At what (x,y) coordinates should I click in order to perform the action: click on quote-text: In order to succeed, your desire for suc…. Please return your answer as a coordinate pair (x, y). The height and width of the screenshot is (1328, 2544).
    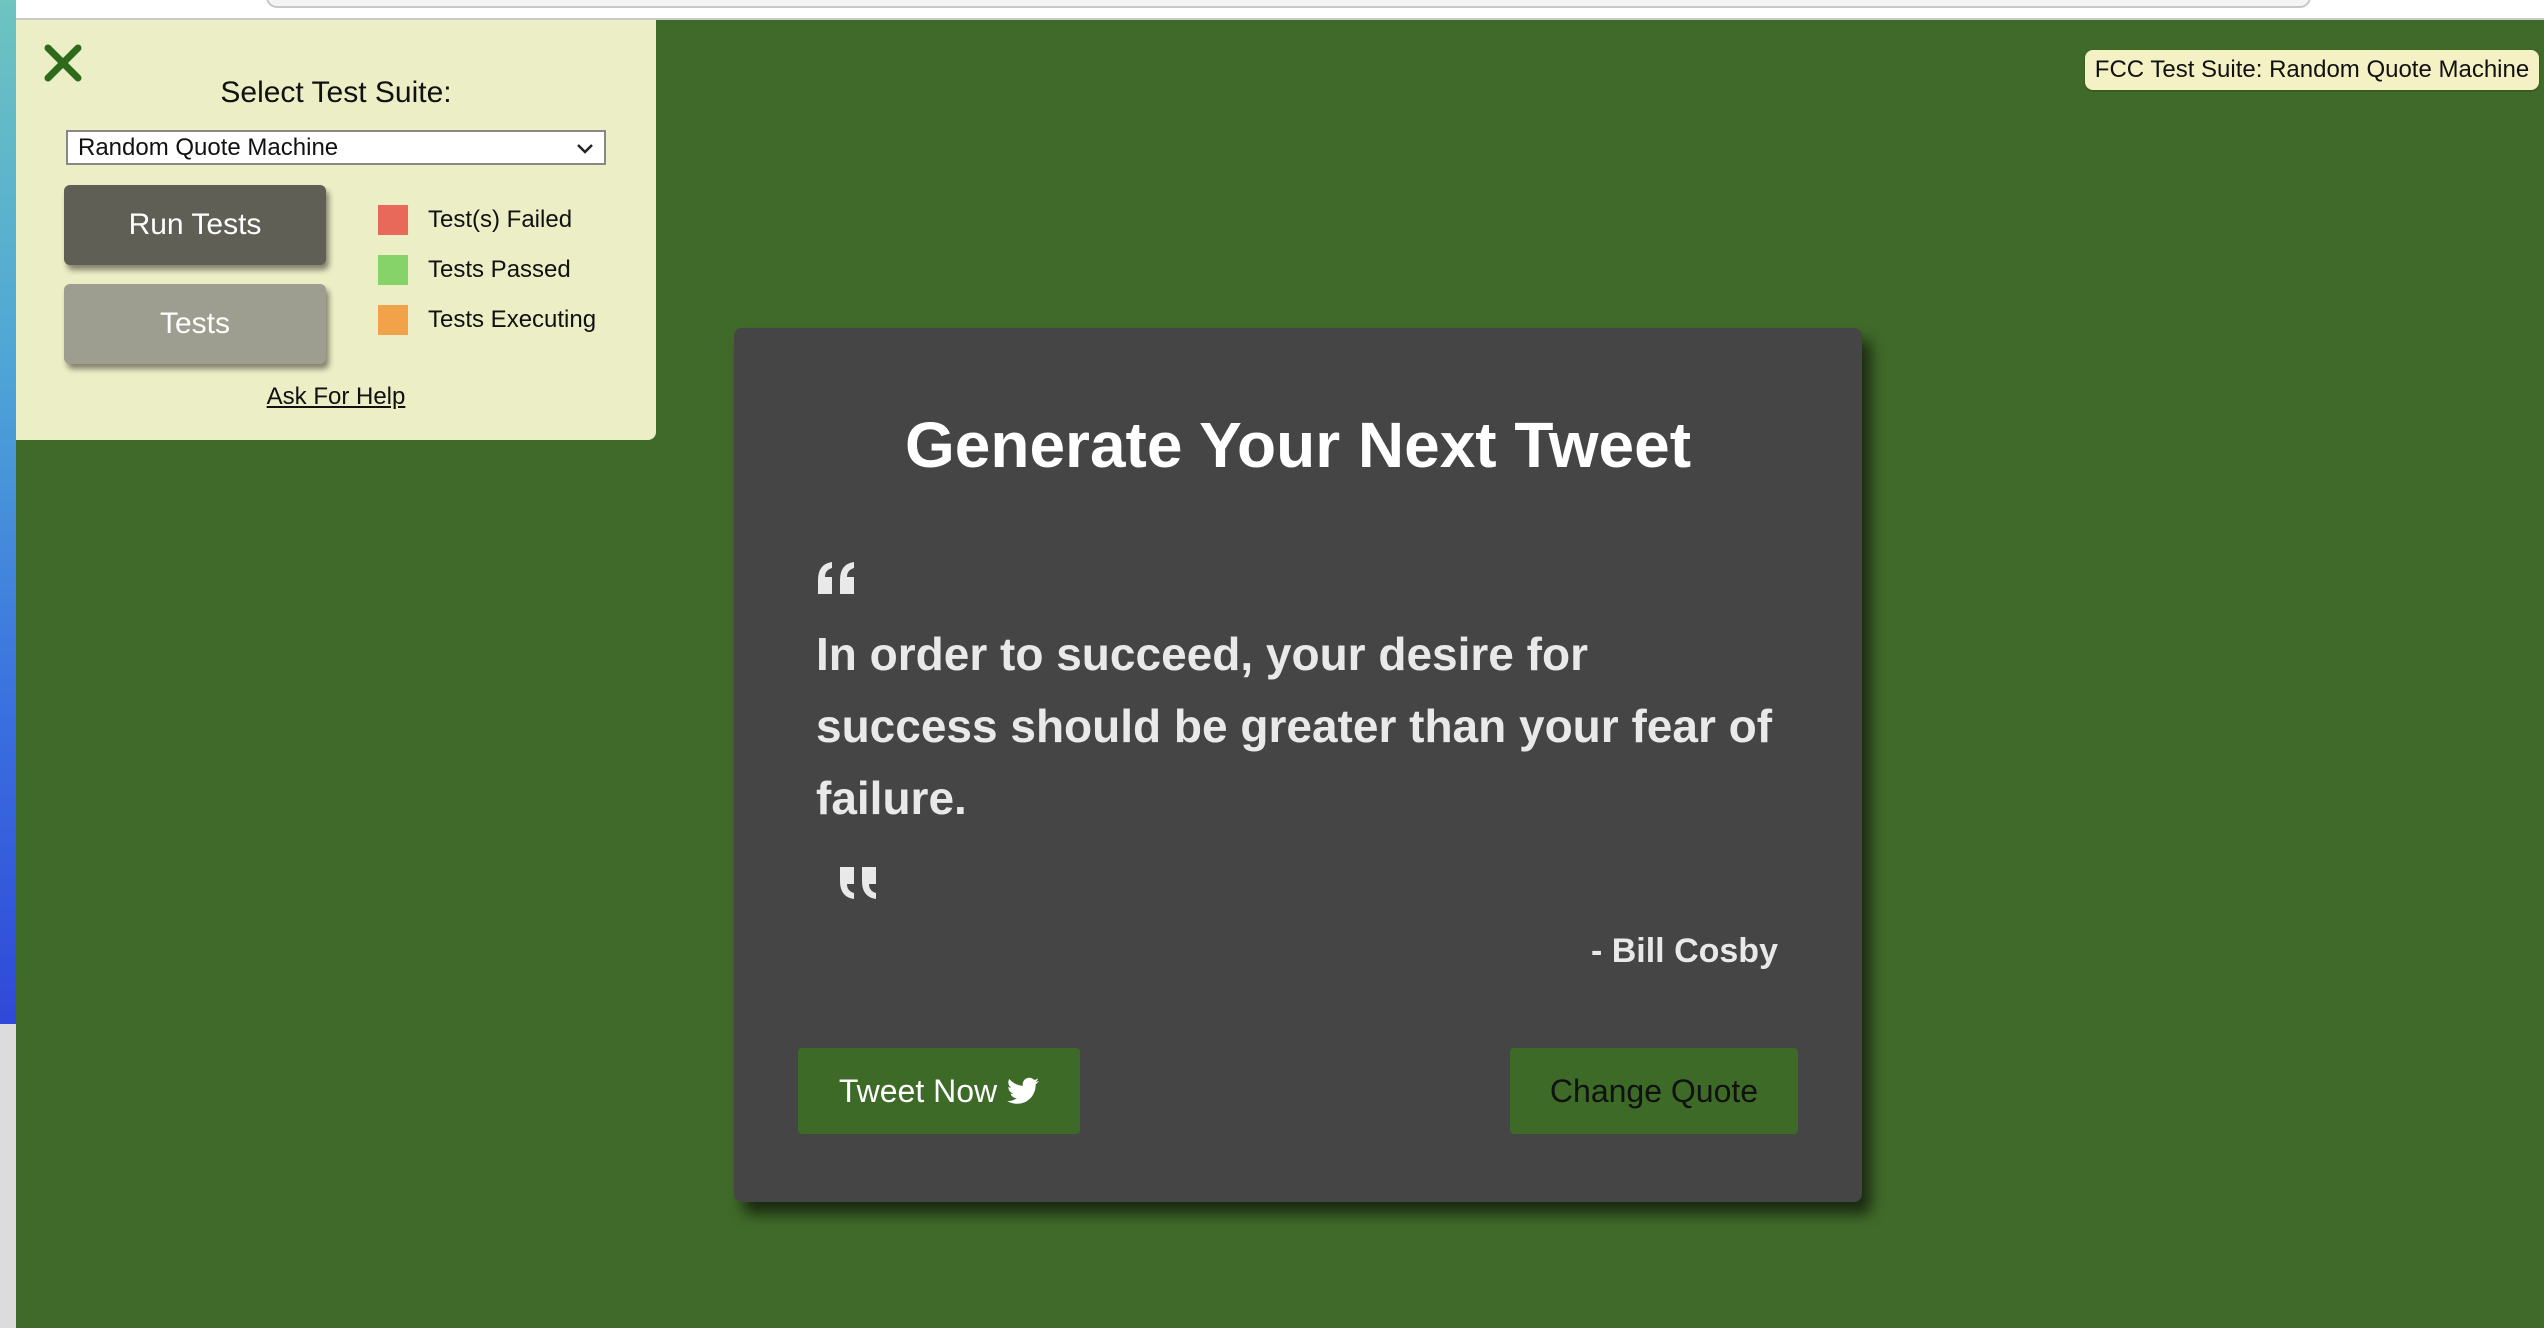
    Looking at the image, I should click on (1294, 726).